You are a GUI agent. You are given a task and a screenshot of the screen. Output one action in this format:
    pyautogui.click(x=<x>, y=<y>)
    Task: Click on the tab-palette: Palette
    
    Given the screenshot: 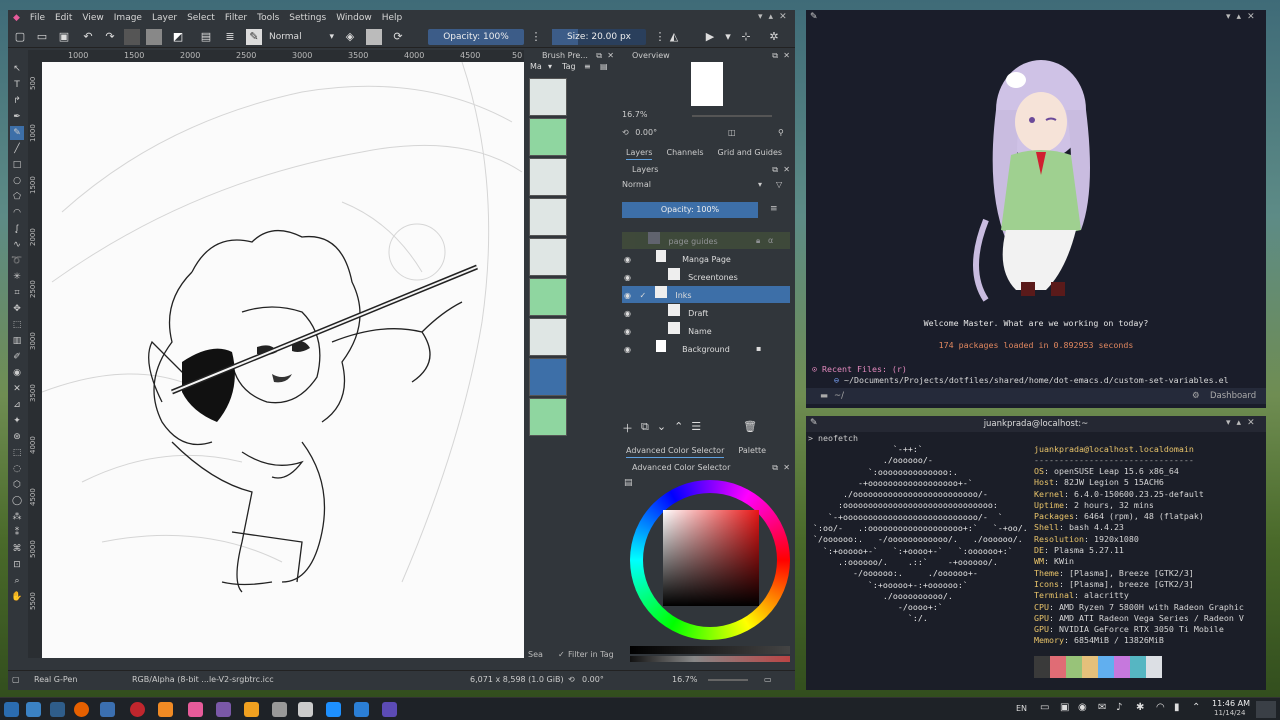 What is the action you would take?
    pyautogui.click(x=752, y=452)
    